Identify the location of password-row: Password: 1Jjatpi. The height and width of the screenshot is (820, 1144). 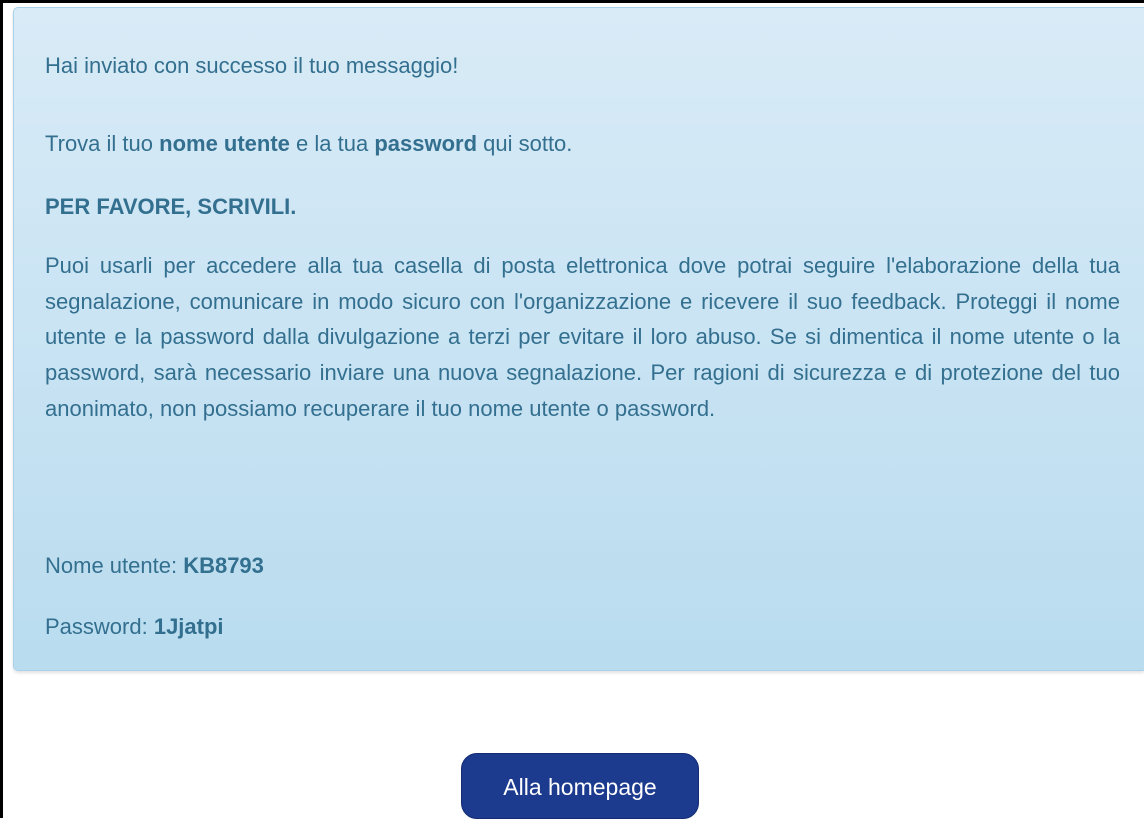
(134, 627).